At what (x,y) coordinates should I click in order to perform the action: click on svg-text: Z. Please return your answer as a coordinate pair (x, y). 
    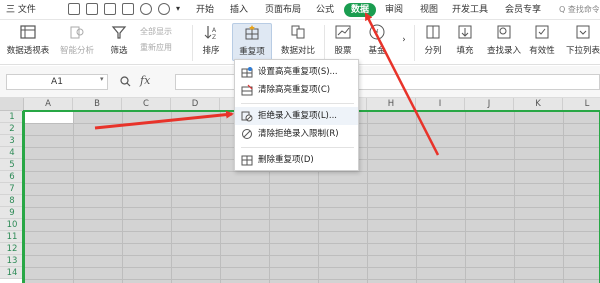
    Looking at the image, I should click on (214, 37).